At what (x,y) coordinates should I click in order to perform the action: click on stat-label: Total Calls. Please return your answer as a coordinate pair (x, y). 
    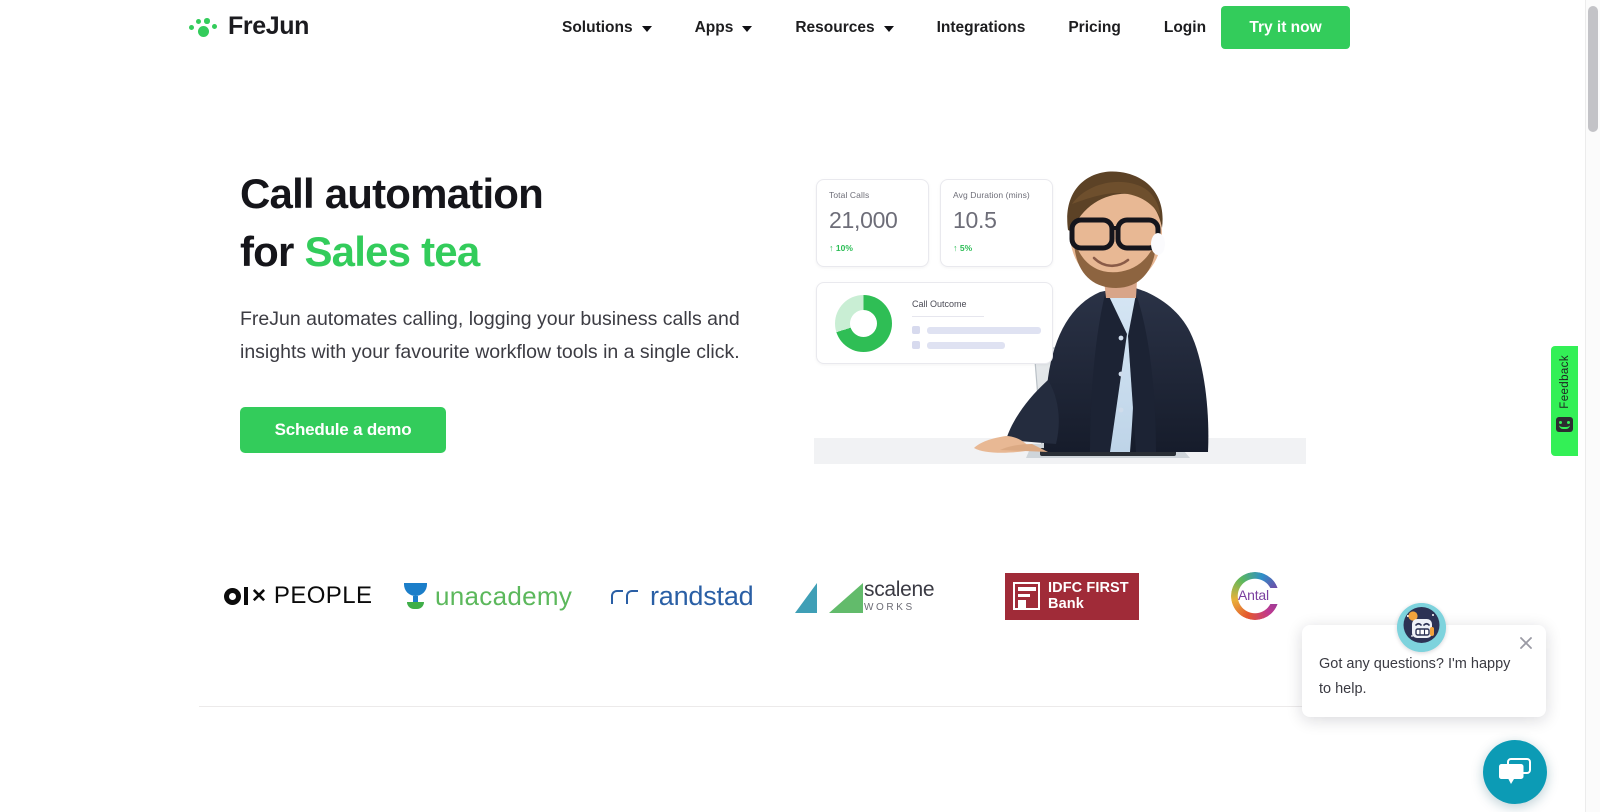
    Looking at the image, I should click on (849, 195).